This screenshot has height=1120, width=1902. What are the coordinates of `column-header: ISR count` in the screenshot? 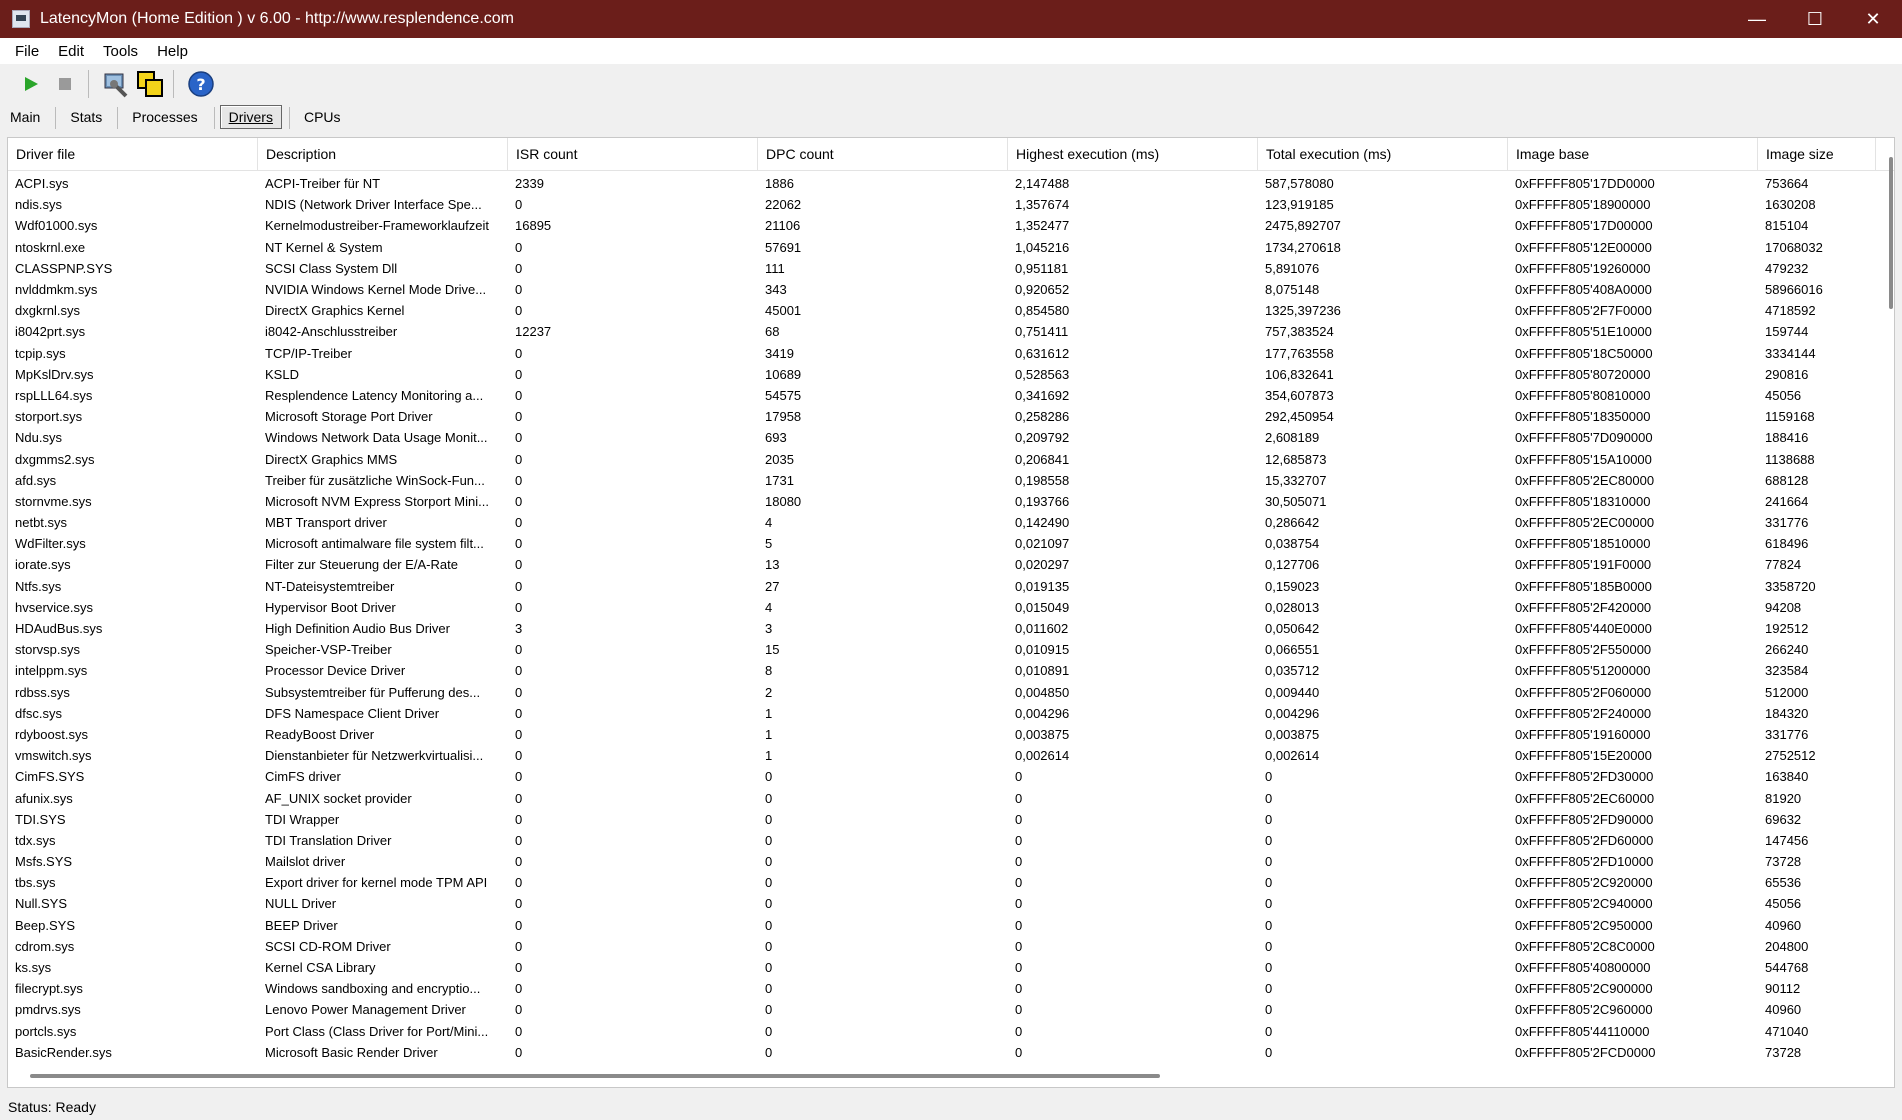 It's located at (633, 154).